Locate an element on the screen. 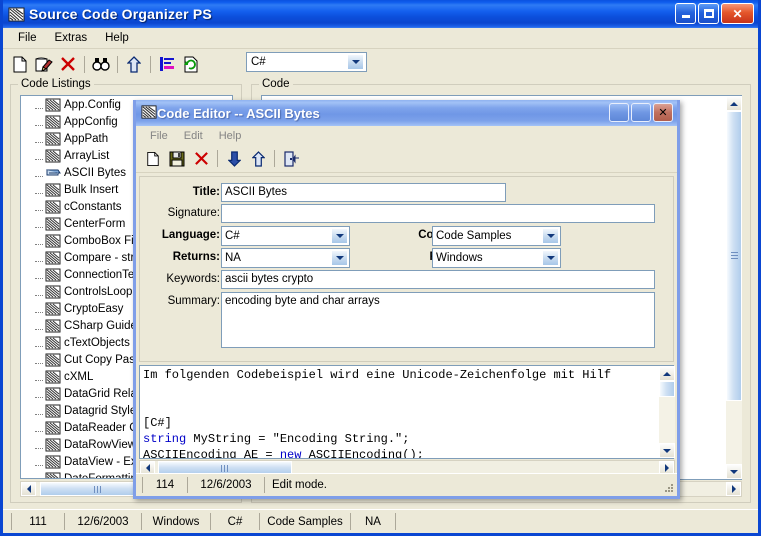 This screenshot has width=761, height=536. code-keyword-string: string is located at coordinates (165, 439).